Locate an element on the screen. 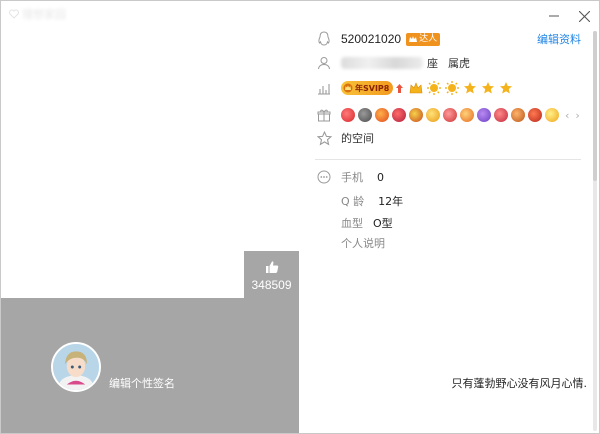 This screenshot has height=434, width=600. phone-label: 手机 is located at coordinates (352, 177).